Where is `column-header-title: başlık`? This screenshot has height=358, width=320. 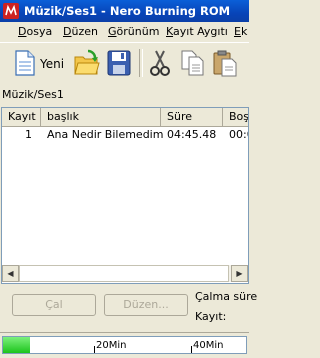
column-header-title: başlık is located at coordinates (101, 117).